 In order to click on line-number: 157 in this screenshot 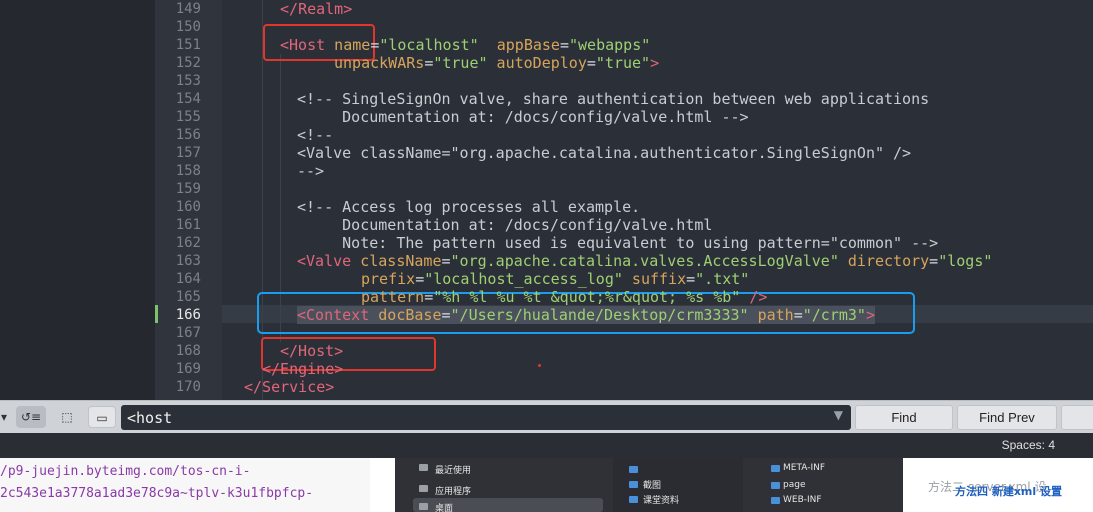, I will do `click(188, 153)`.